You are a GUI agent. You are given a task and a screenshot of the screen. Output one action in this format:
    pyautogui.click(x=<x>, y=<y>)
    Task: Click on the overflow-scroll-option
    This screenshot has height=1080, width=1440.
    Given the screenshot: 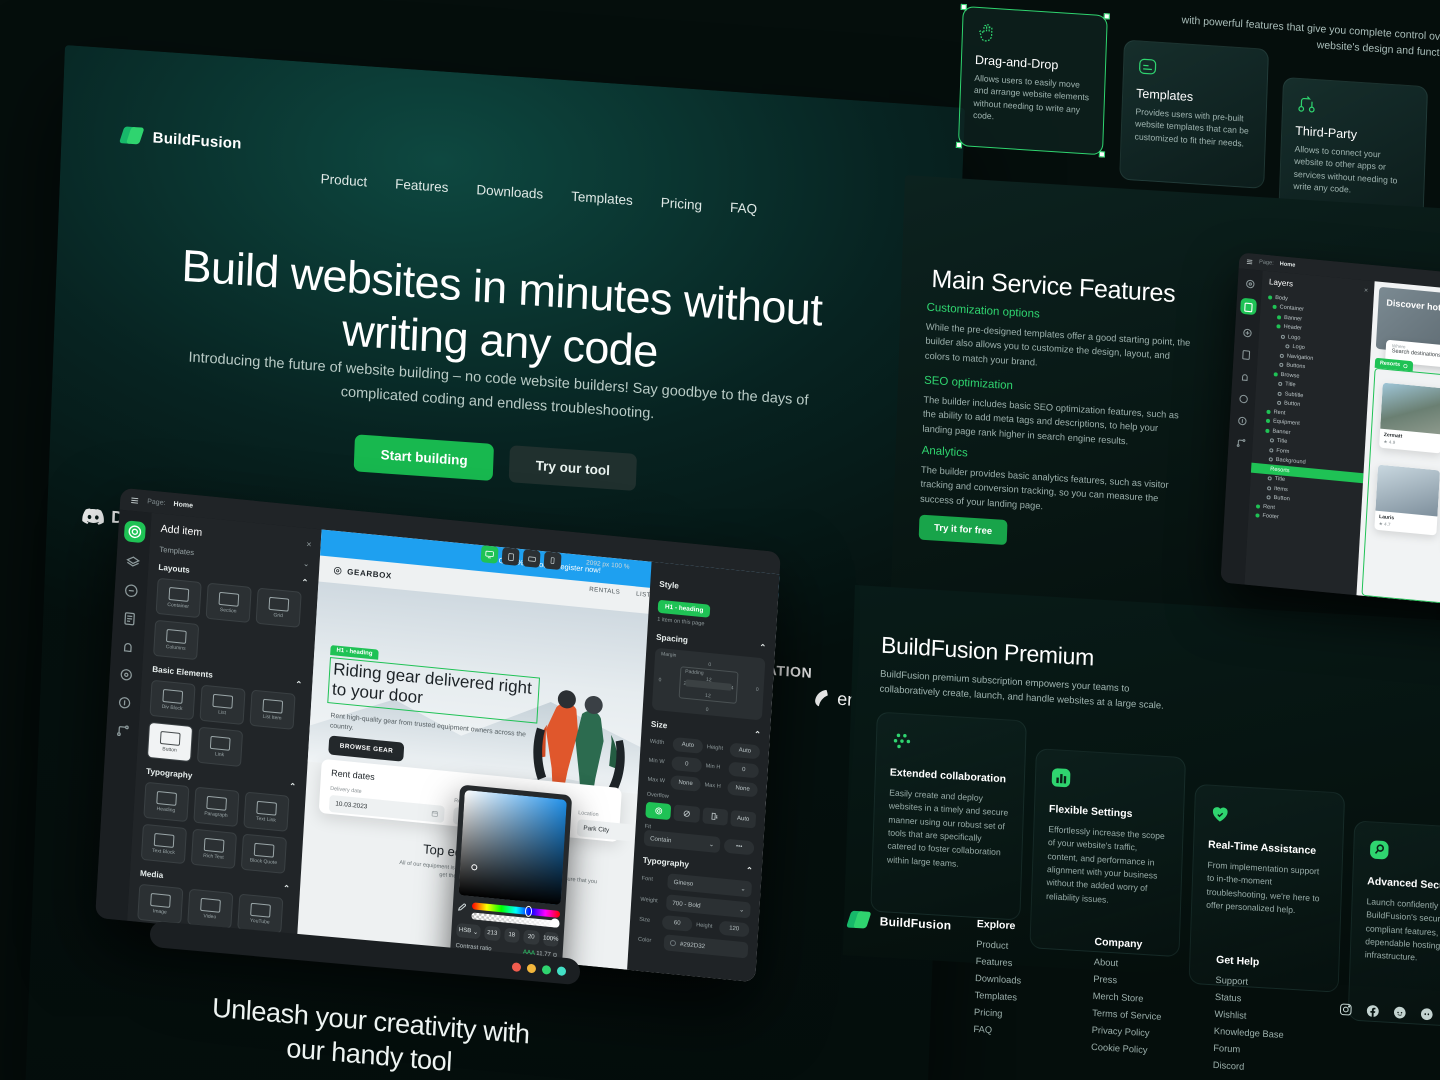 What is the action you would take?
    pyautogui.click(x=714, y=816)
    